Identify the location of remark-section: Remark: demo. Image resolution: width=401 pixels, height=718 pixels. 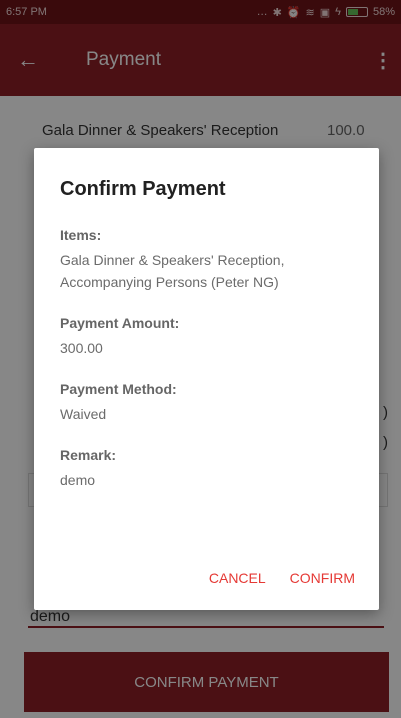
(206, 469).